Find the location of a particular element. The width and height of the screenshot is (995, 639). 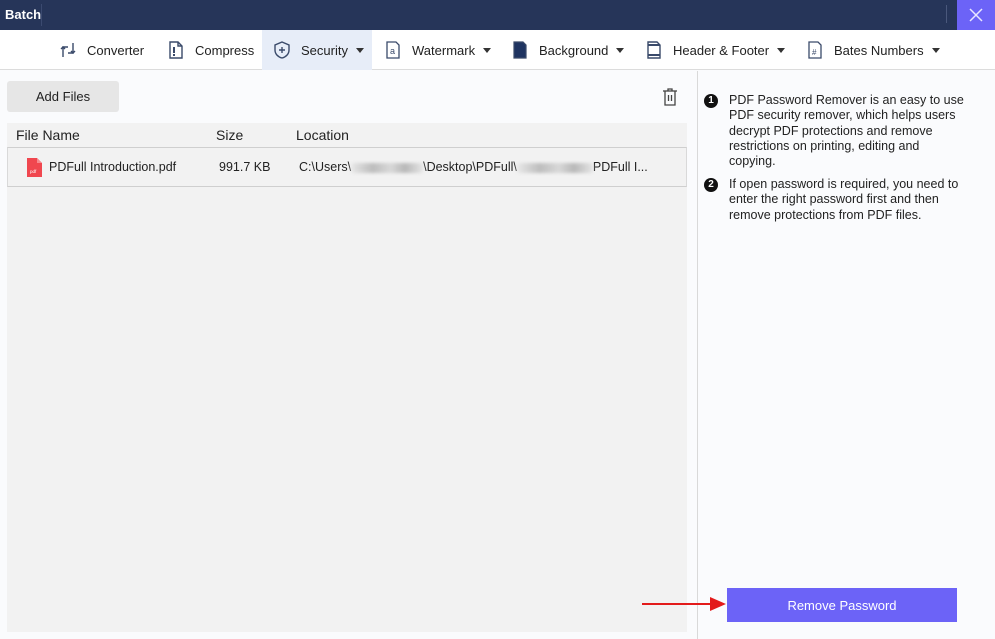

tab-converter: Converter is located at coordinates (101, 50).